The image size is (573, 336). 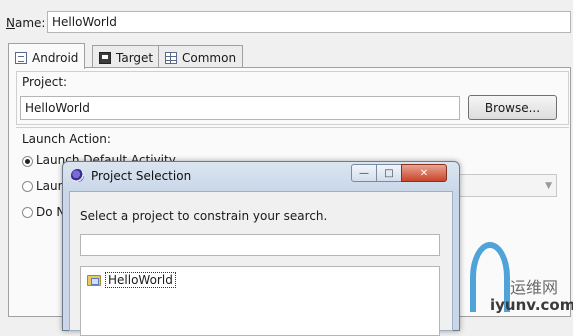 I want to click on tab-common: Common, so click(x=201, y=56).